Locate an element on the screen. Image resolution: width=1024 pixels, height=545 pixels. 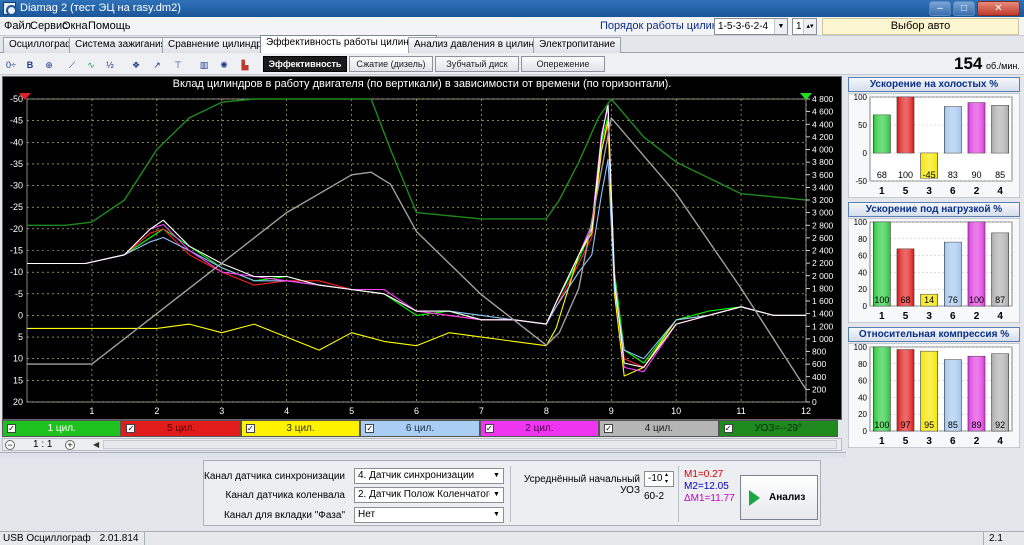
channel-label: УОЗ=--29° is located at coordinates (778, 428).